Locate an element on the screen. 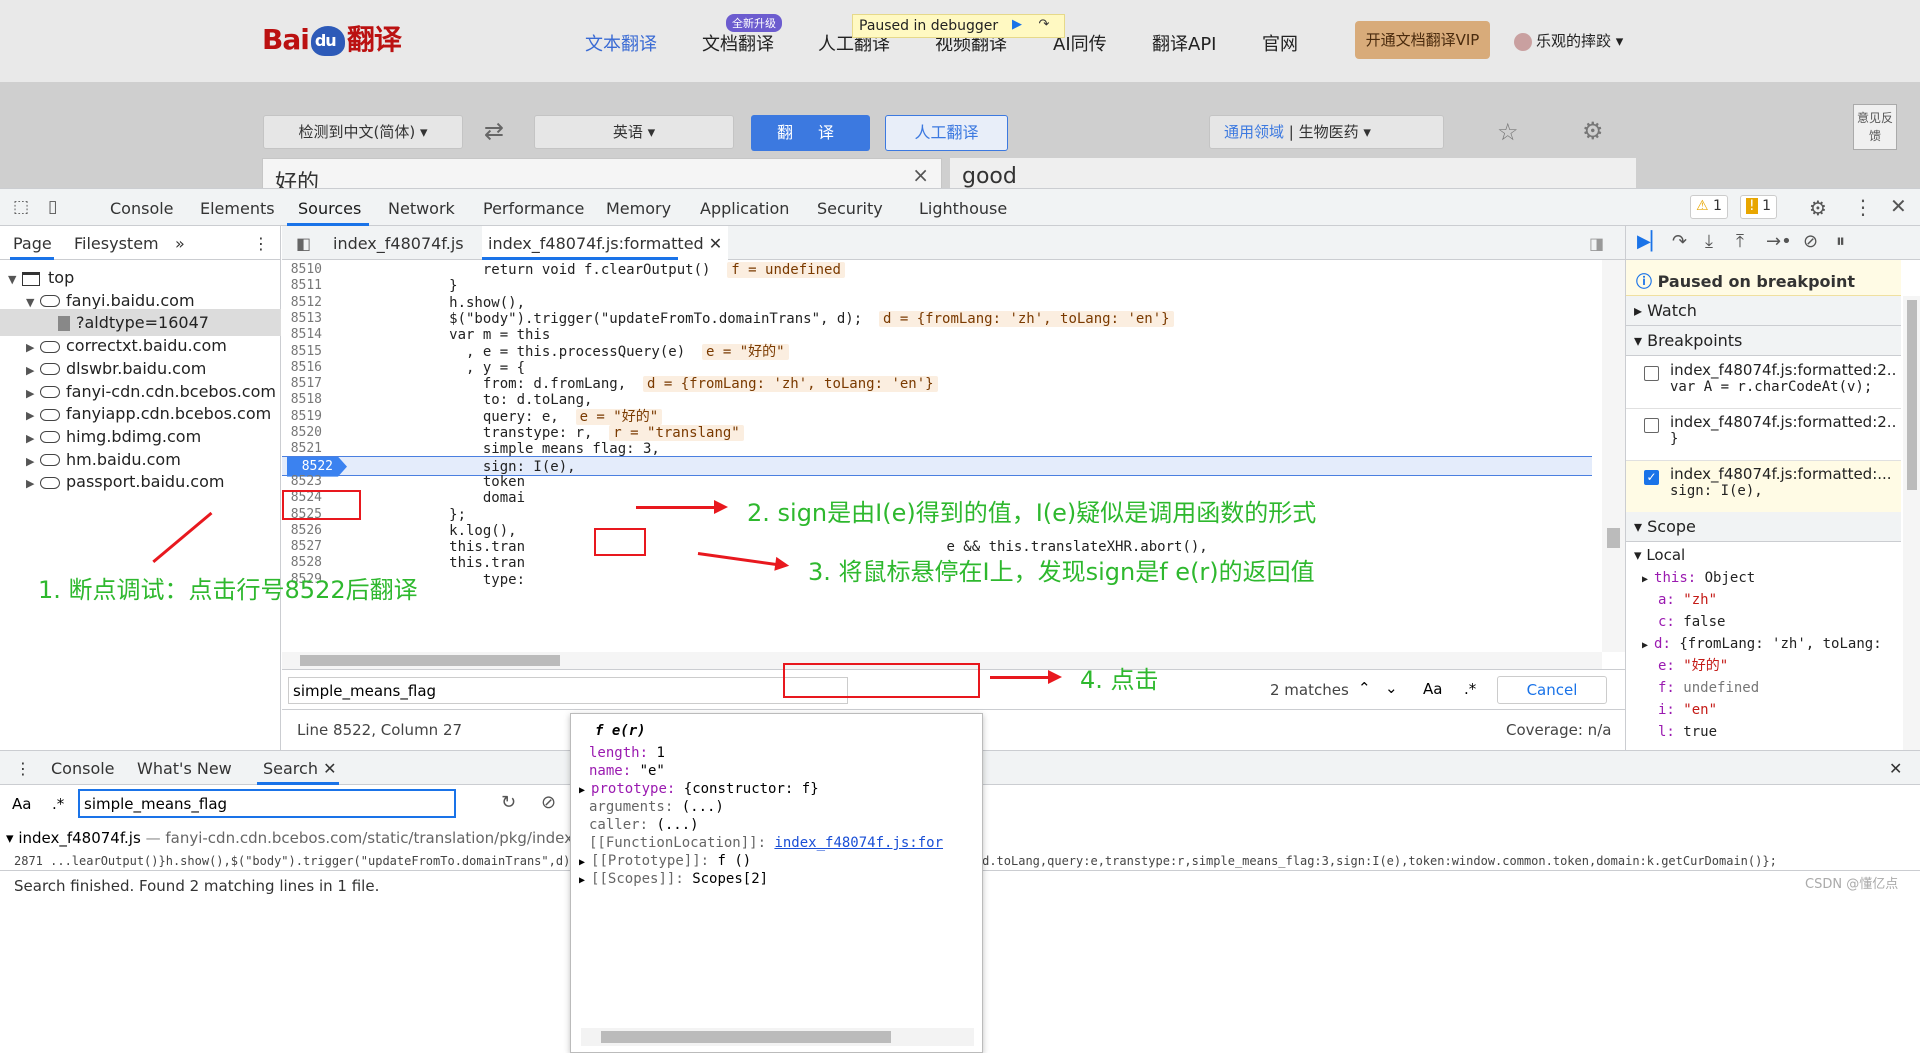 The width and height of the screenshot is (1920, 1053). tab-application: Application is located at coordinates (744, 208).